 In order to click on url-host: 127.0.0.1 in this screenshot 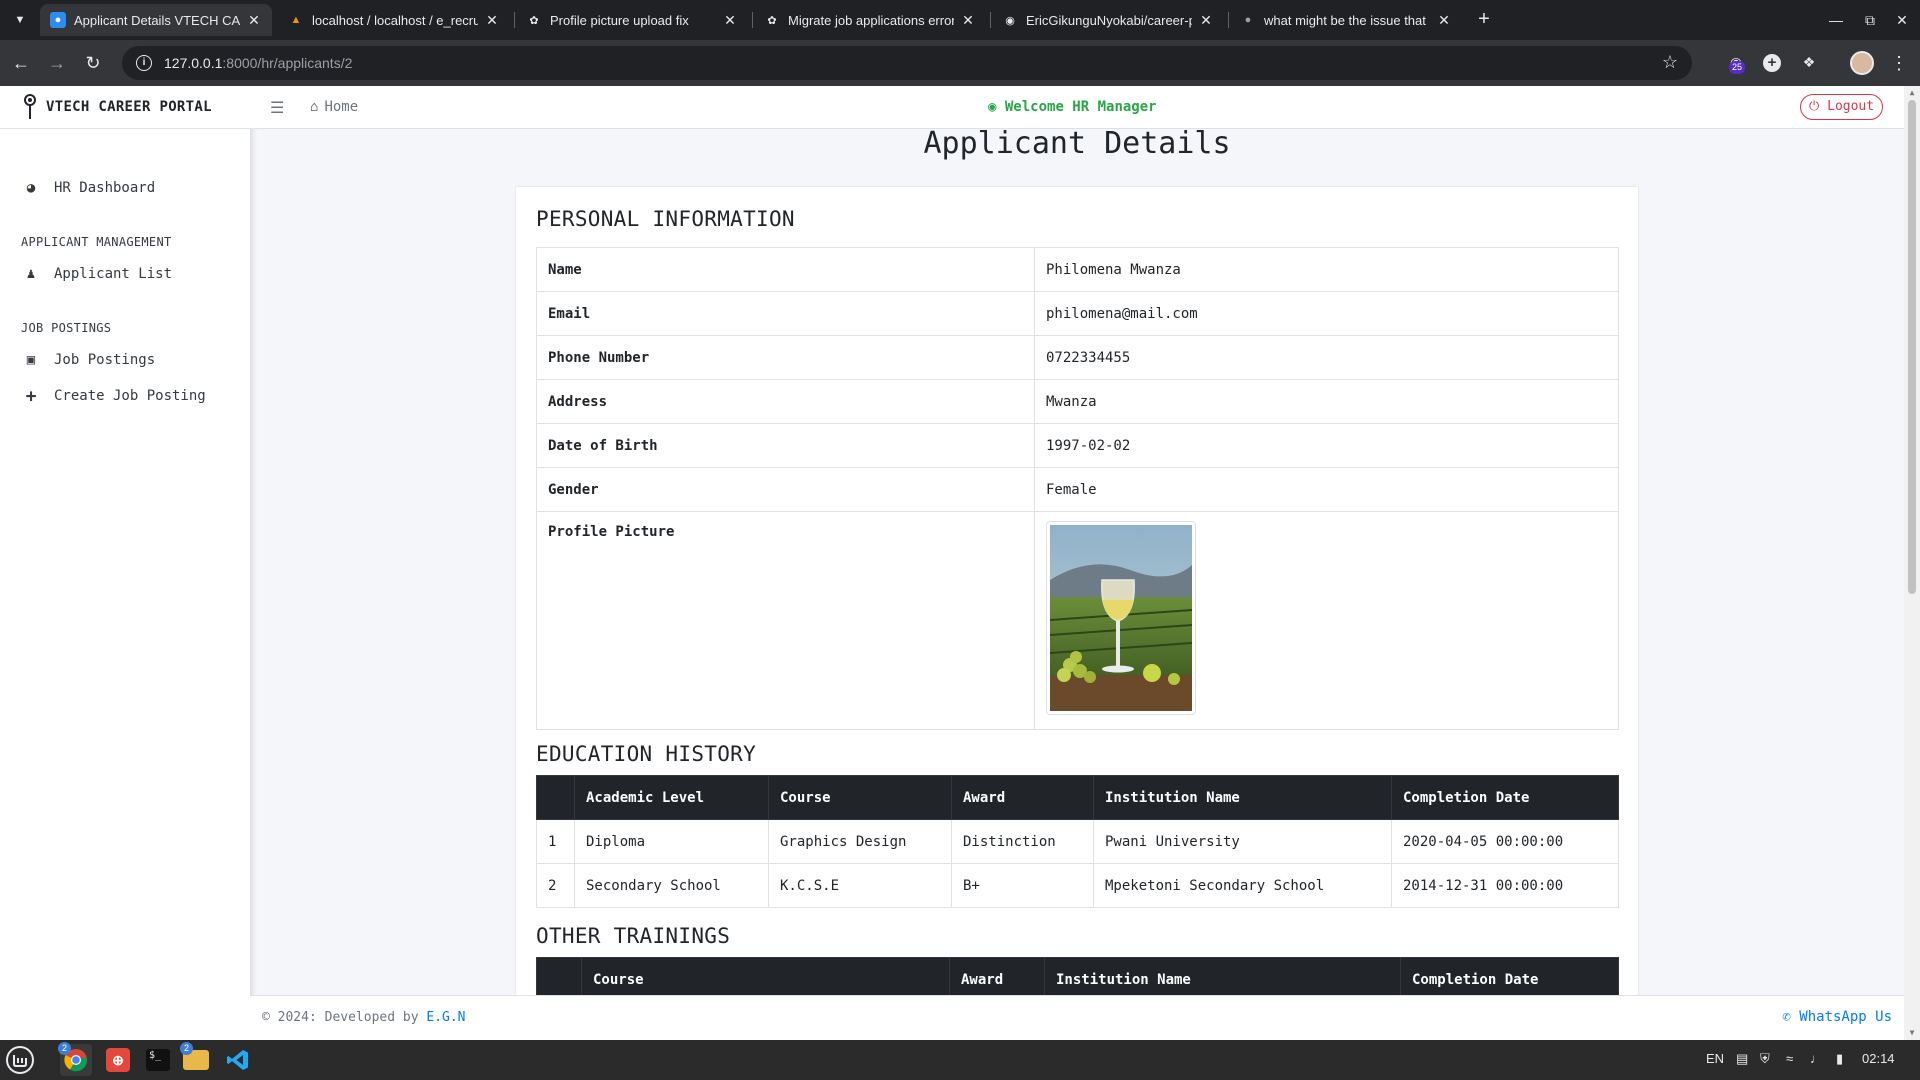, I will do `click(193, 63)`.